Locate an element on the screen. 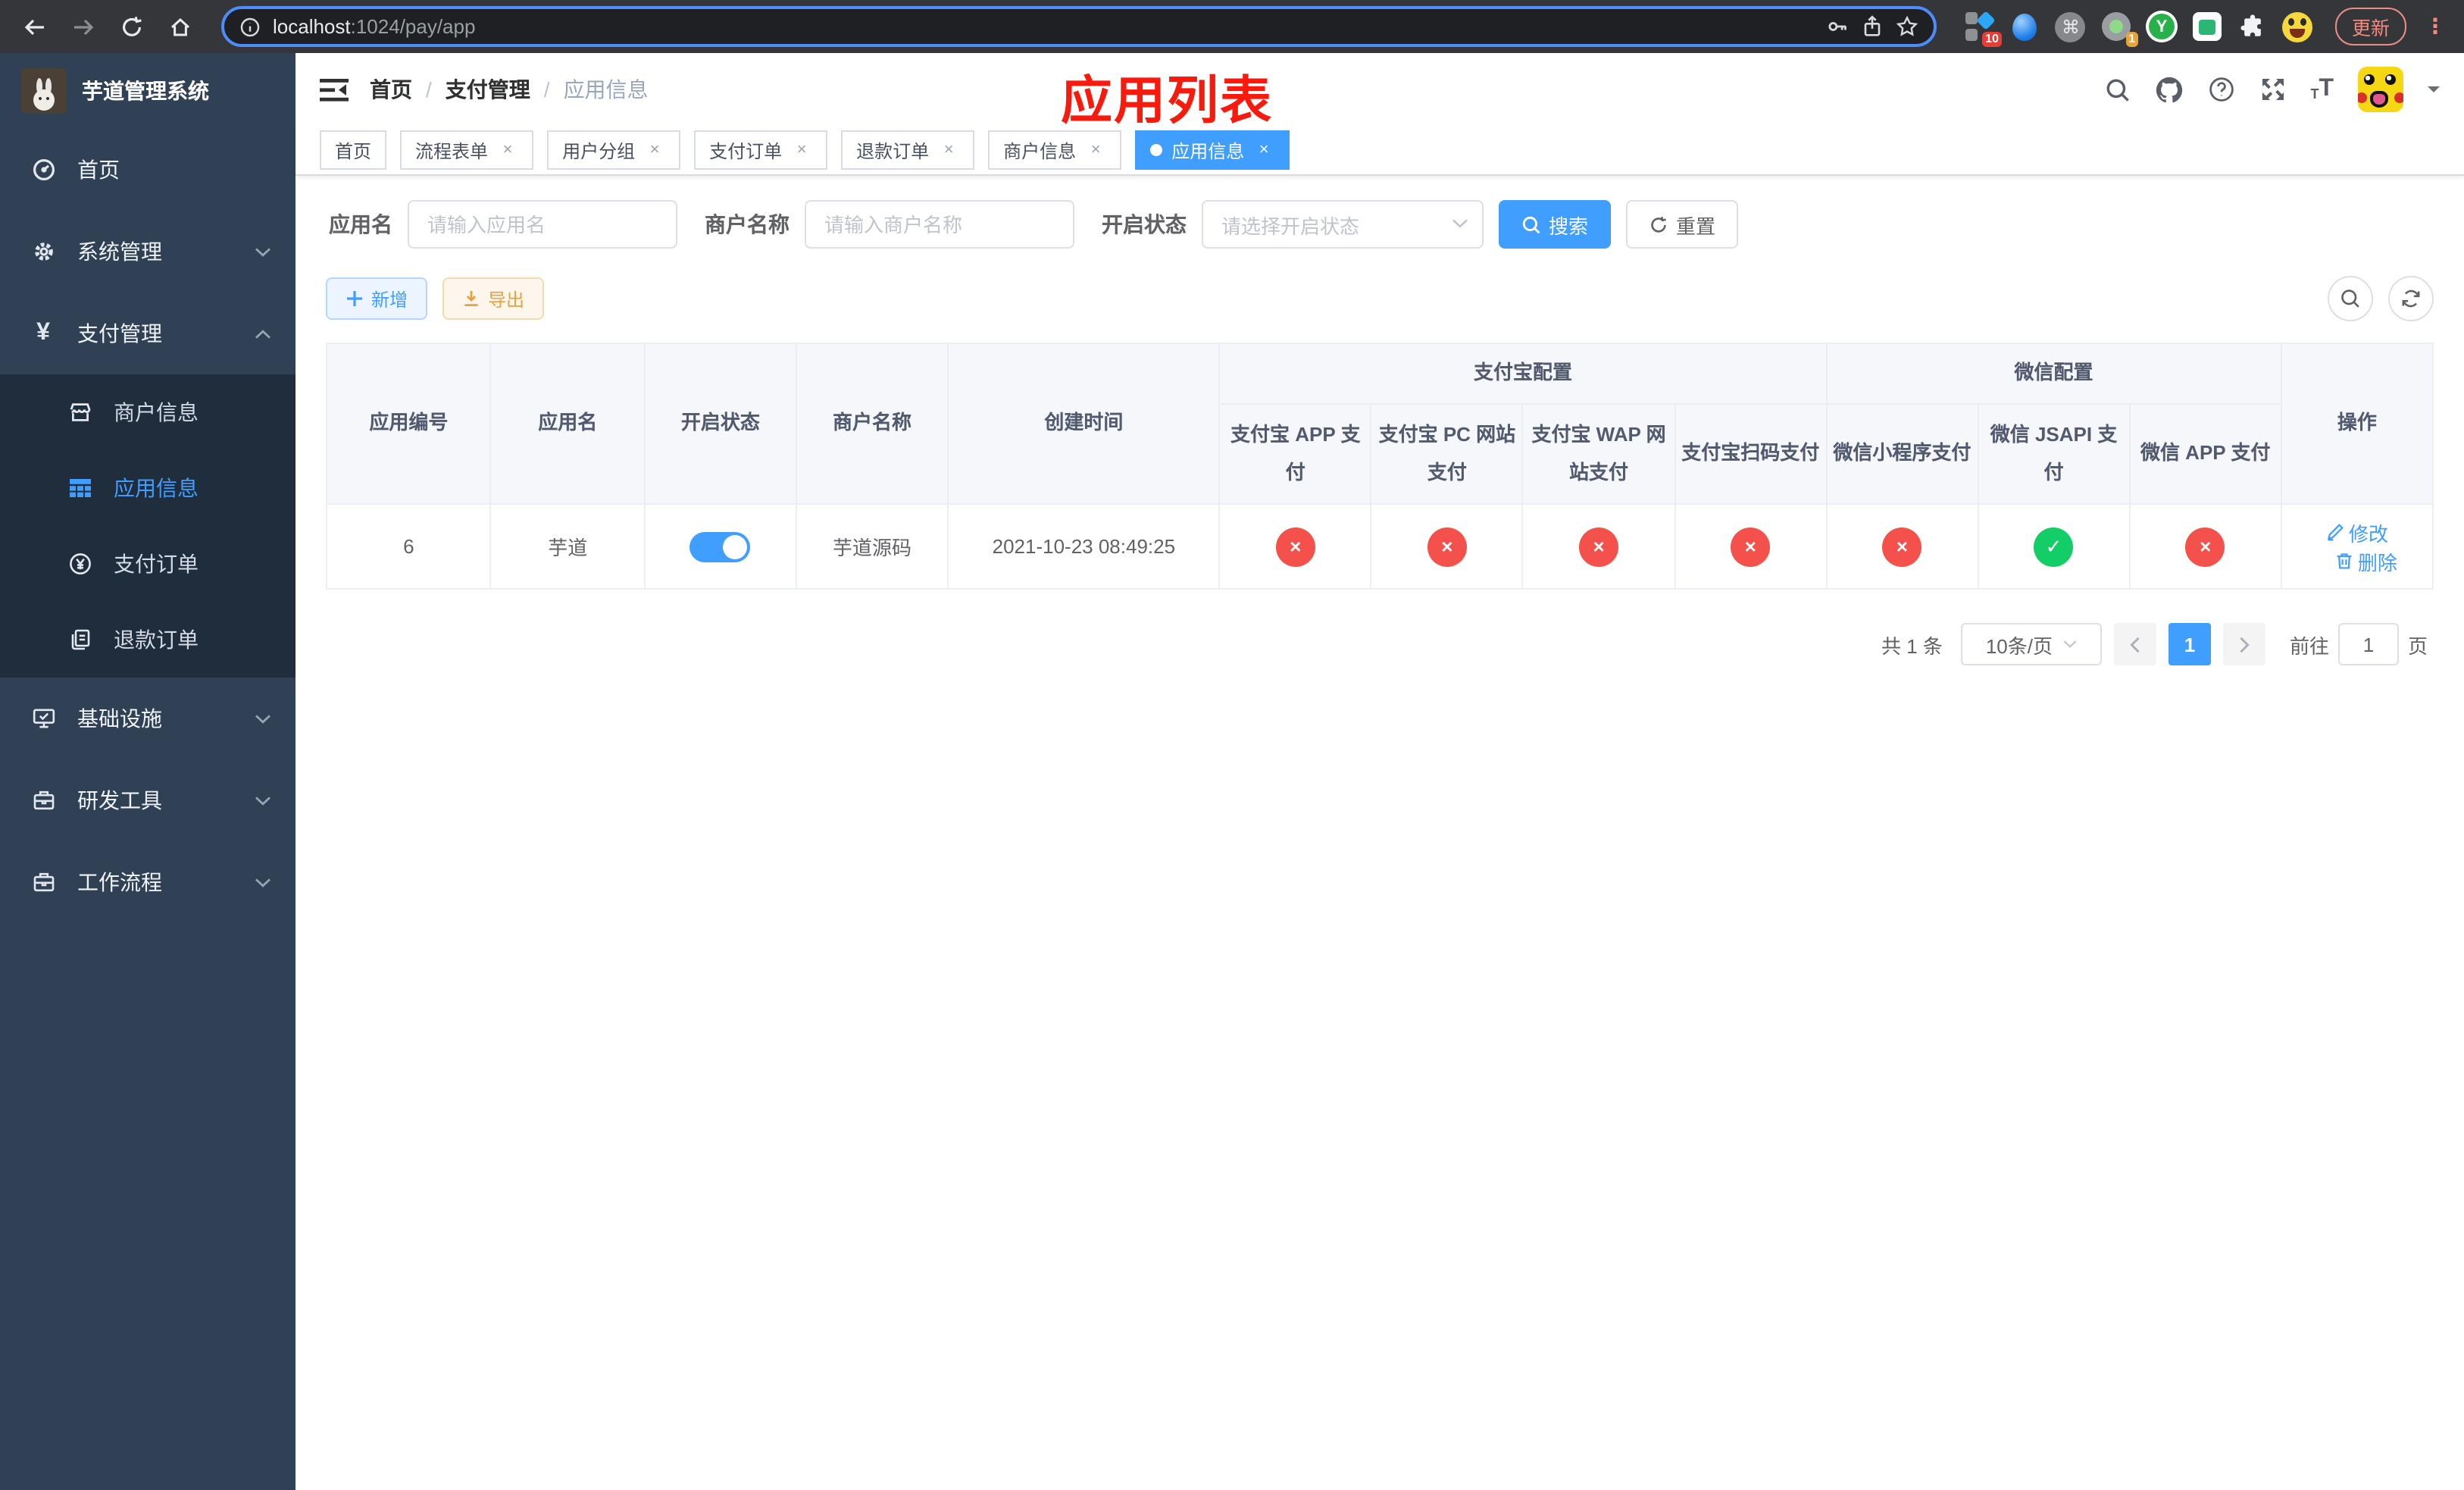 The image size is (2464, 1490). recorder-extension-icon: 1 is located at coordinates (2119, 29).